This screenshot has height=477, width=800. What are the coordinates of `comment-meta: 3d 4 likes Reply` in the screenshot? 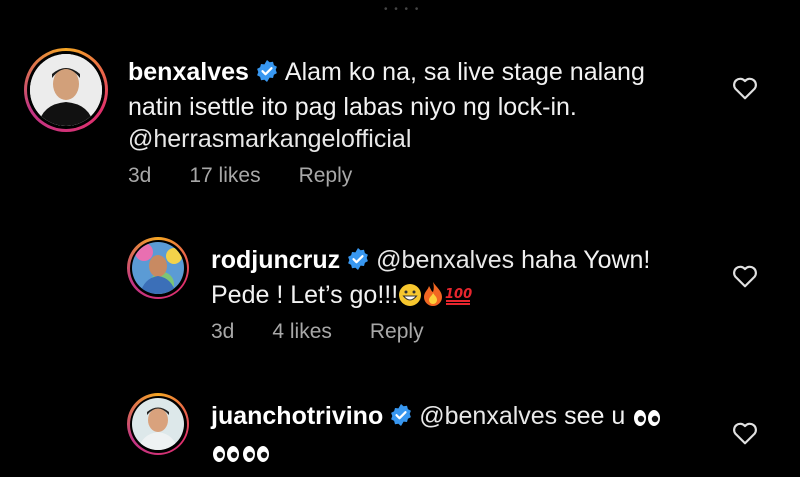 It's located at (336, 332).